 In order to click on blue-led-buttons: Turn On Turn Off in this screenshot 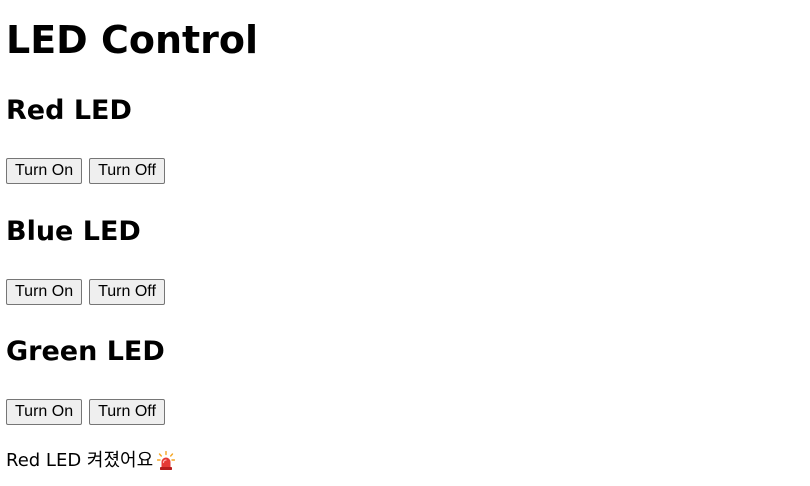, I will do `click(85, 292)`.